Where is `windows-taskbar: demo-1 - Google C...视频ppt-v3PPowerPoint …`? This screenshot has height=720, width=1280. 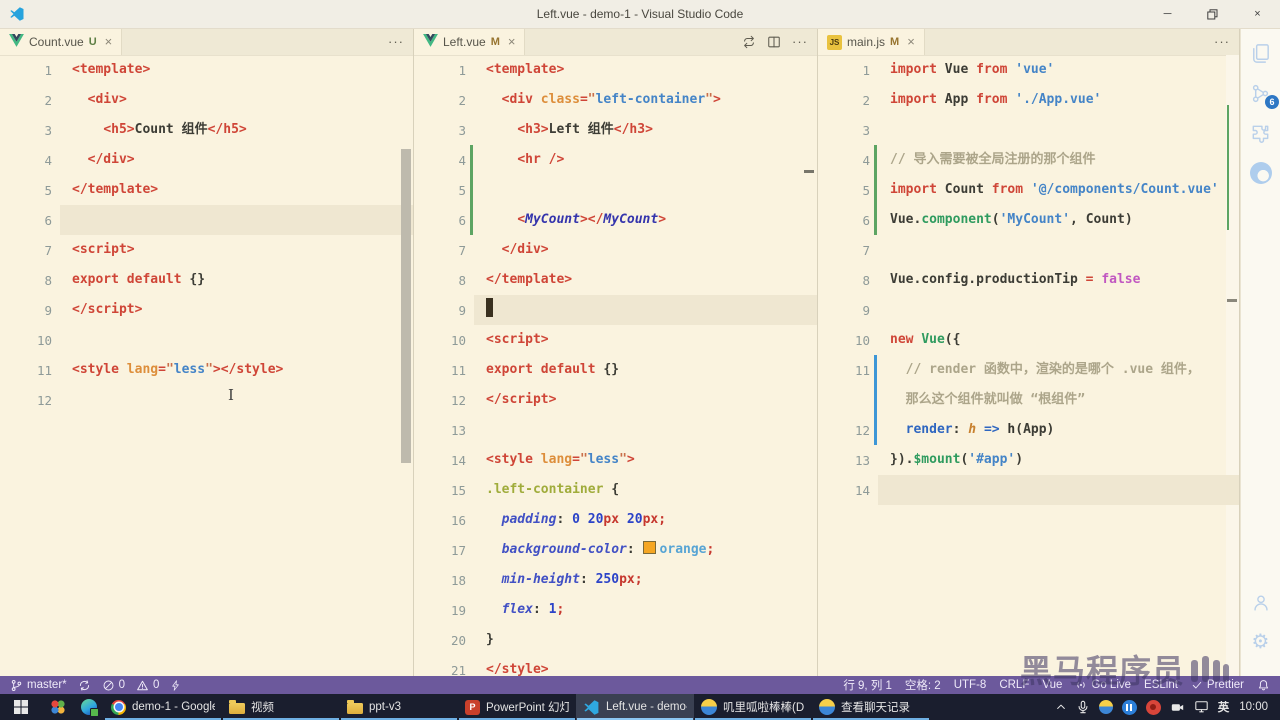
windows-taskbar: demo-1 - Google C...视频ppt-v3PPowerPoint … is located at coordinates (640, 707).